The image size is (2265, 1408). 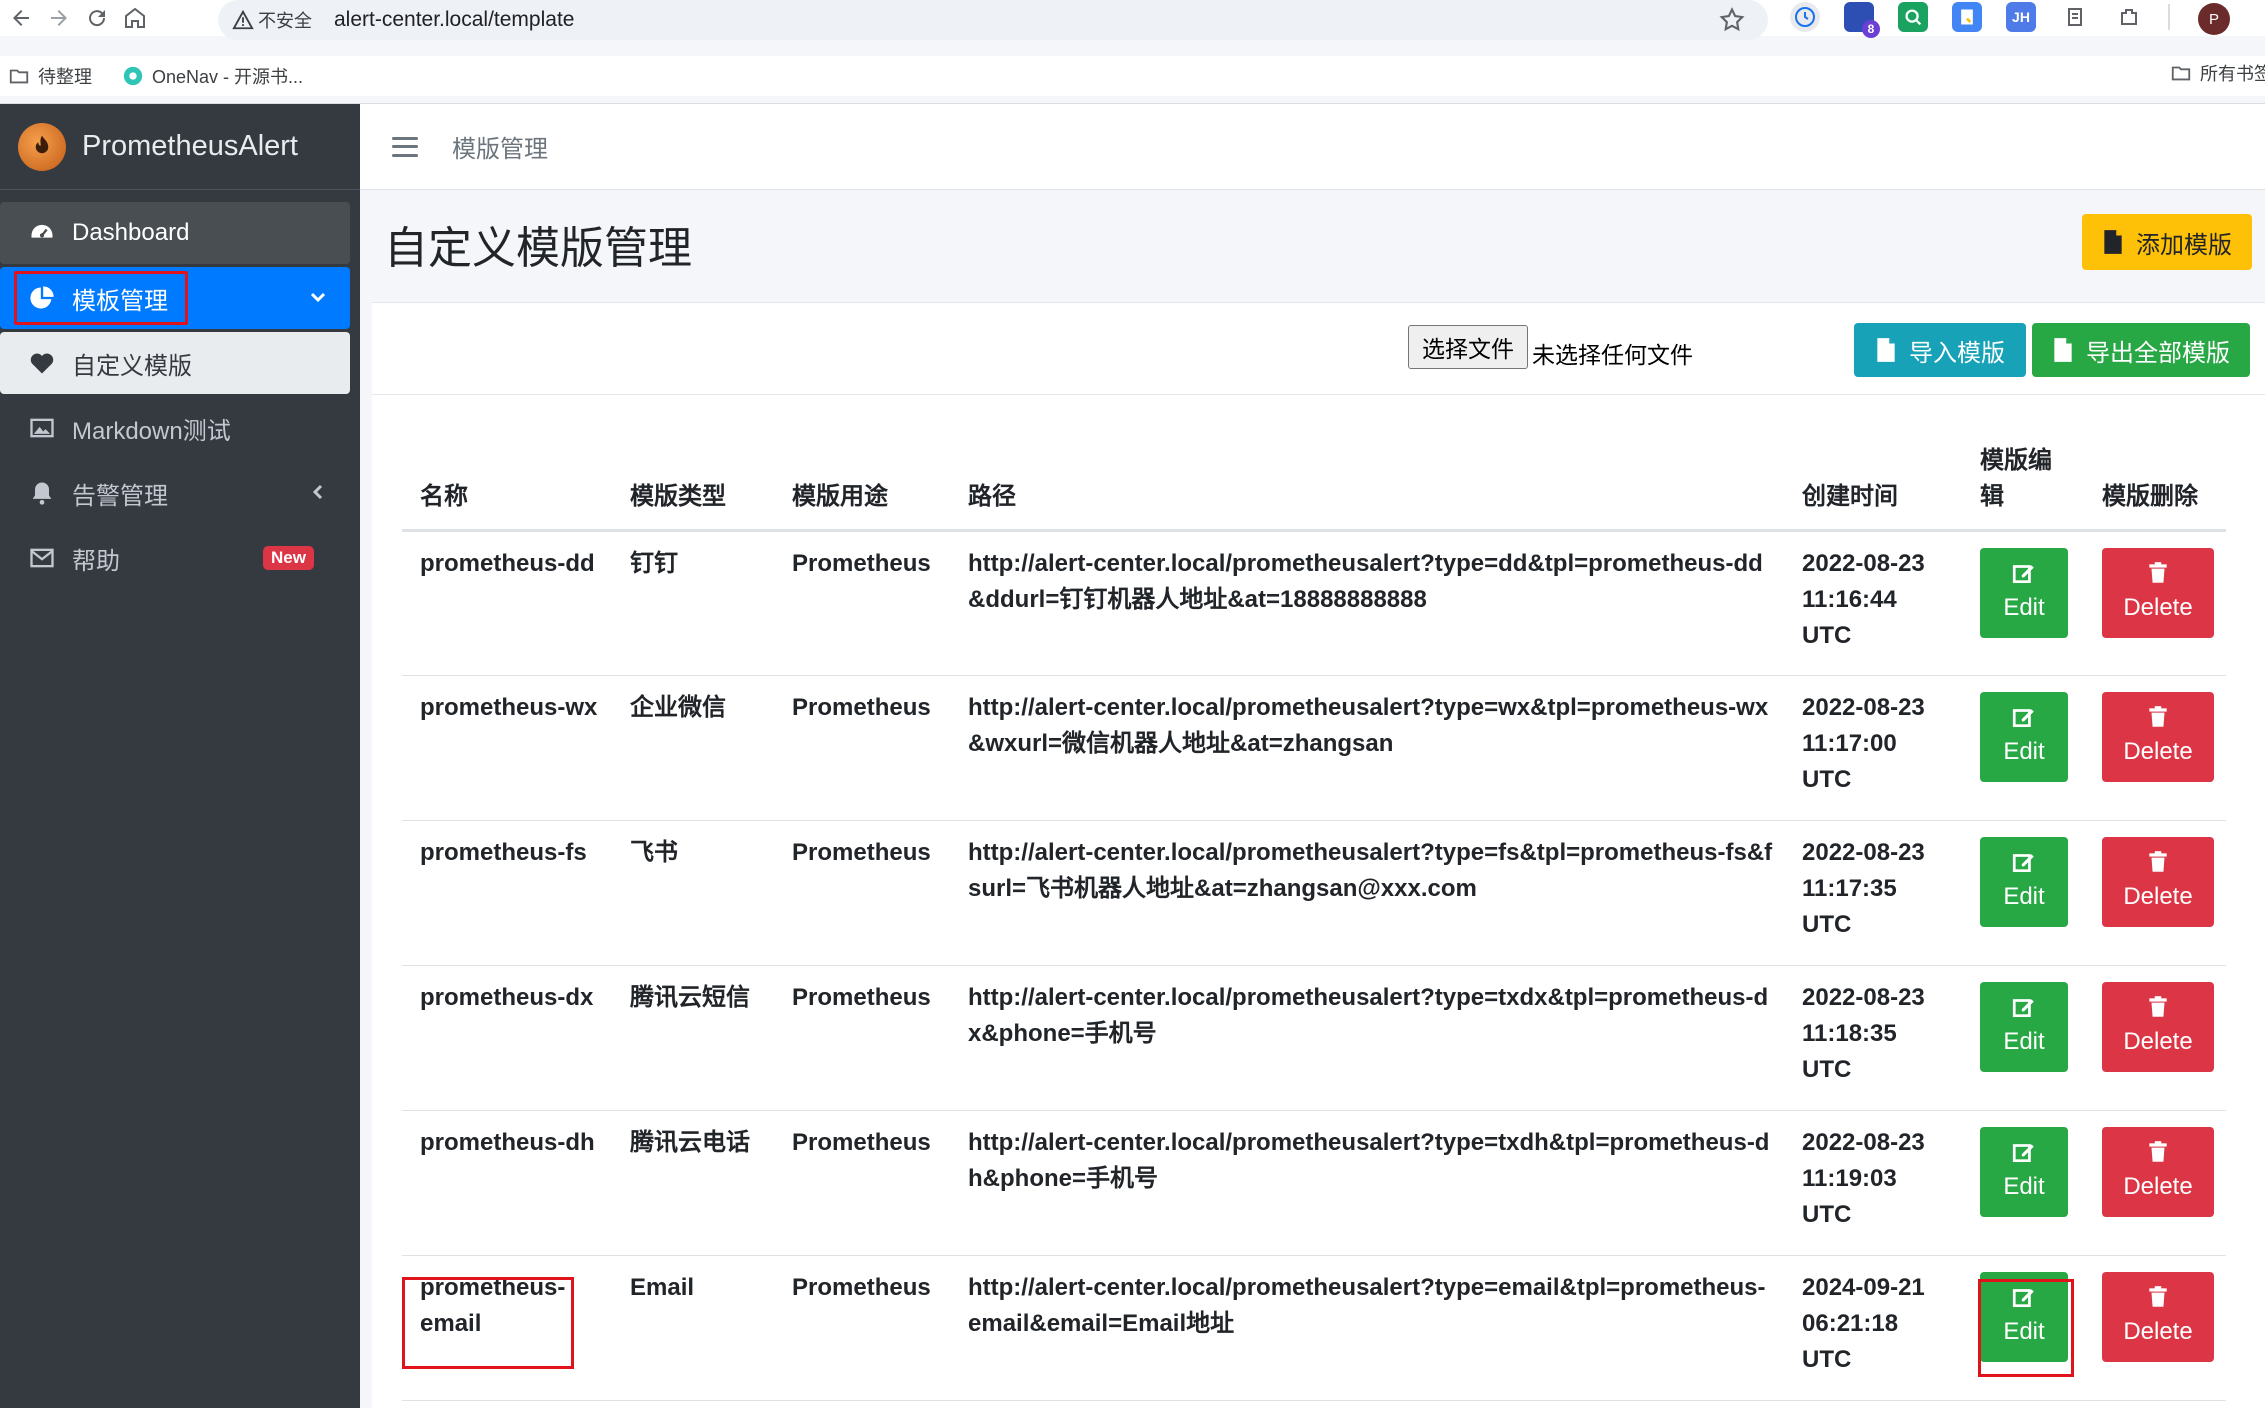 What do you see at coordinates (693, 748) in the screenshot?
I see `template-type: 企业微信` at bounding box center [693, 748].